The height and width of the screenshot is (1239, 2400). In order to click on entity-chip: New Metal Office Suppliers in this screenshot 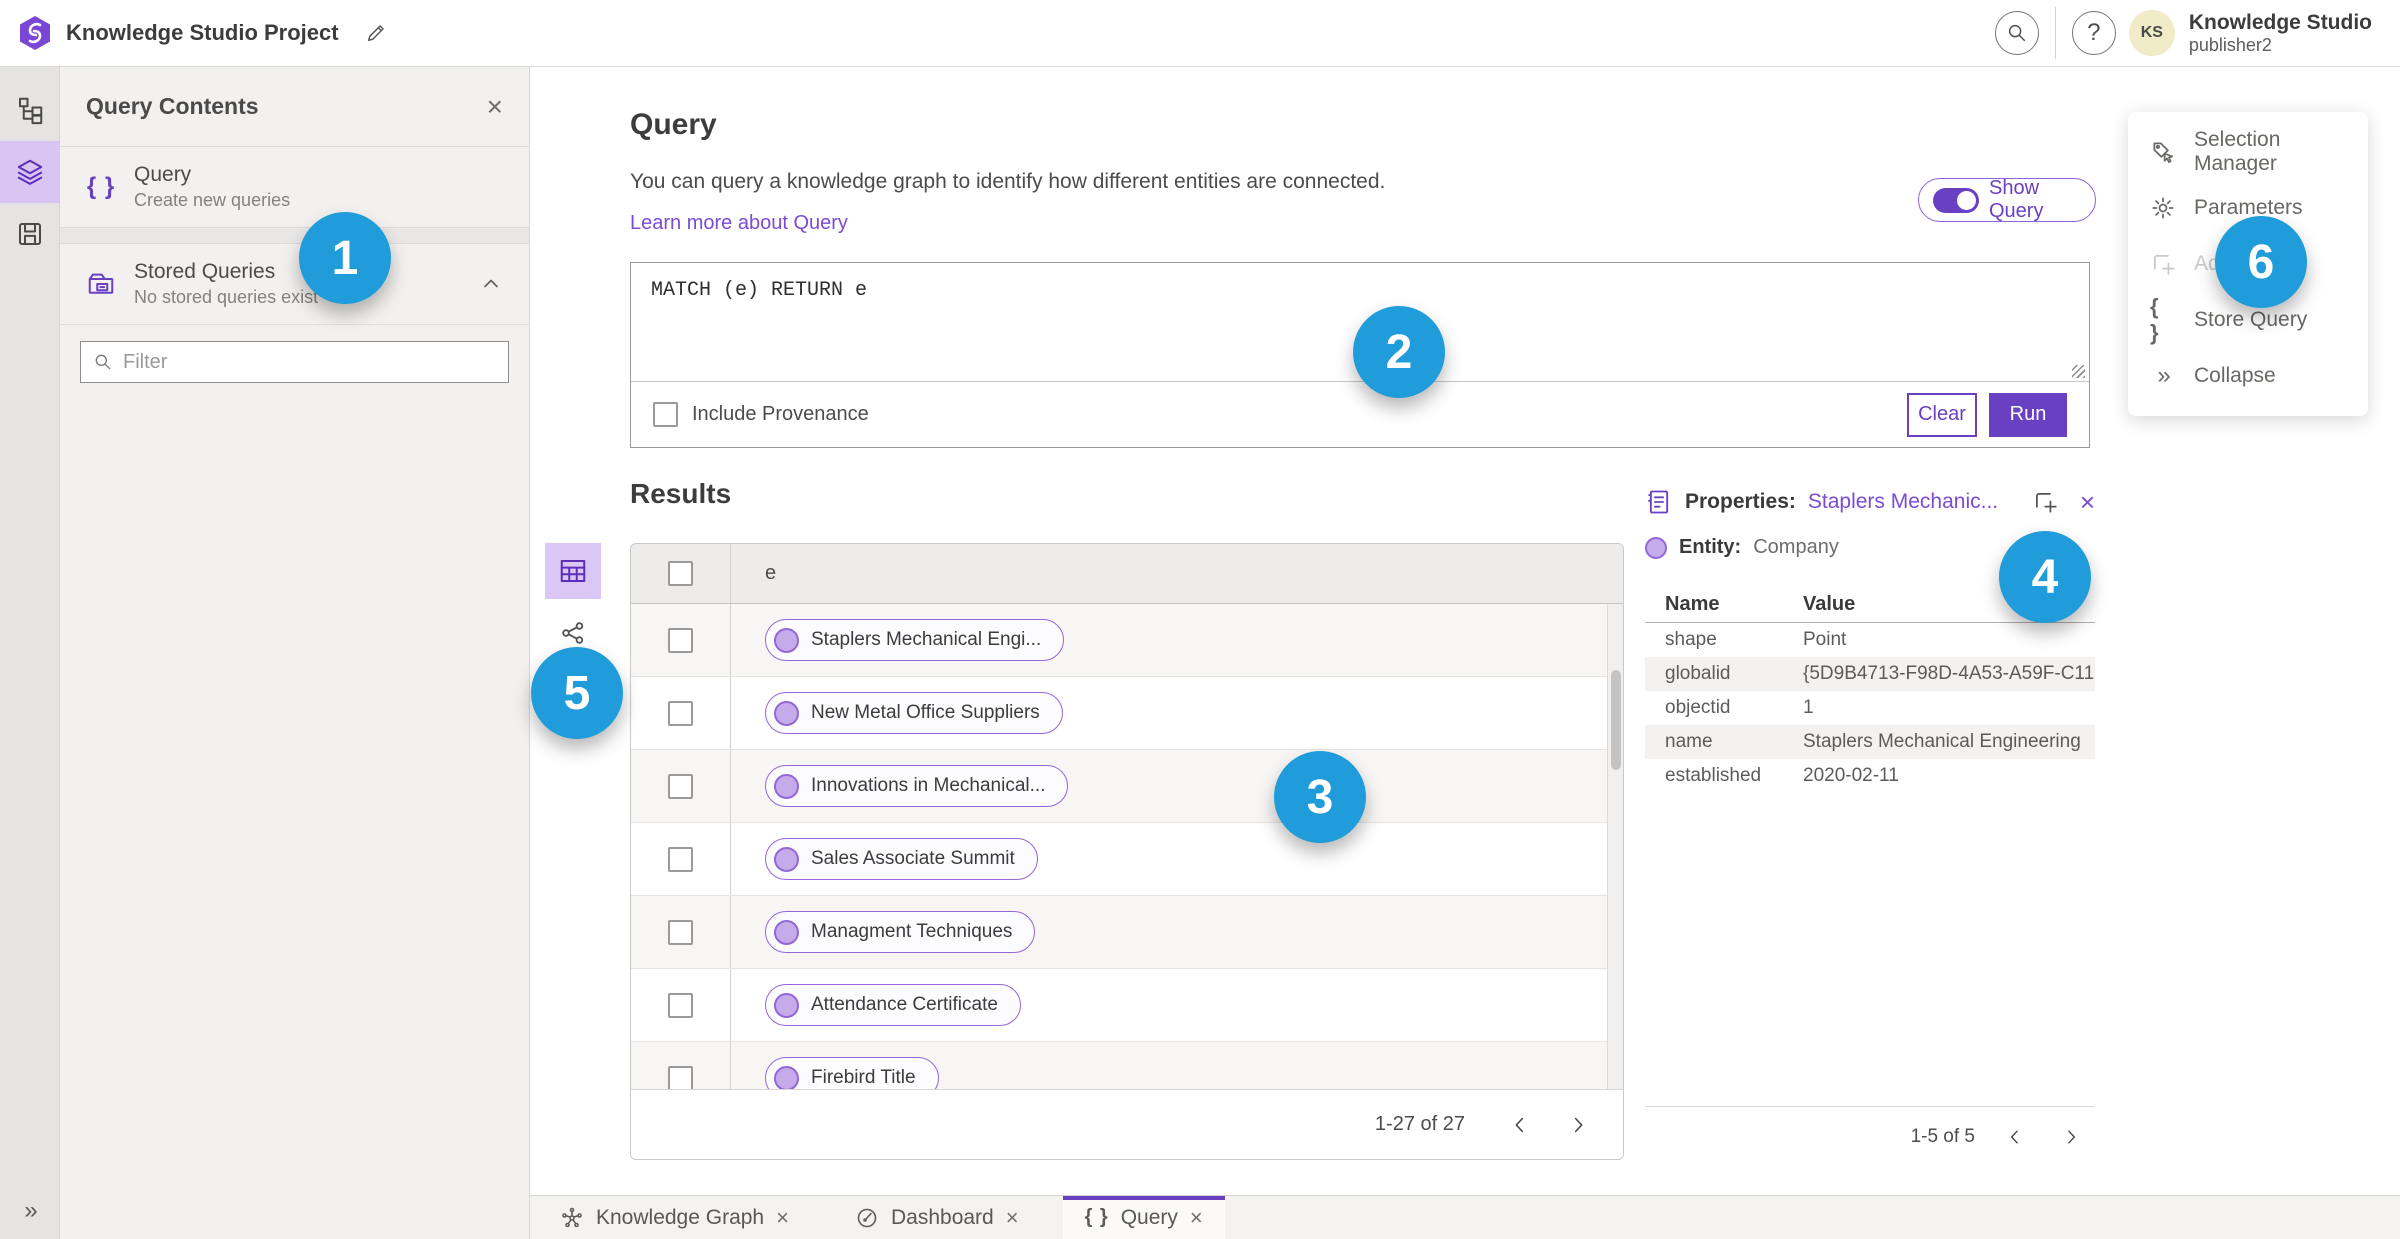, I will do `click(914, 713)`.